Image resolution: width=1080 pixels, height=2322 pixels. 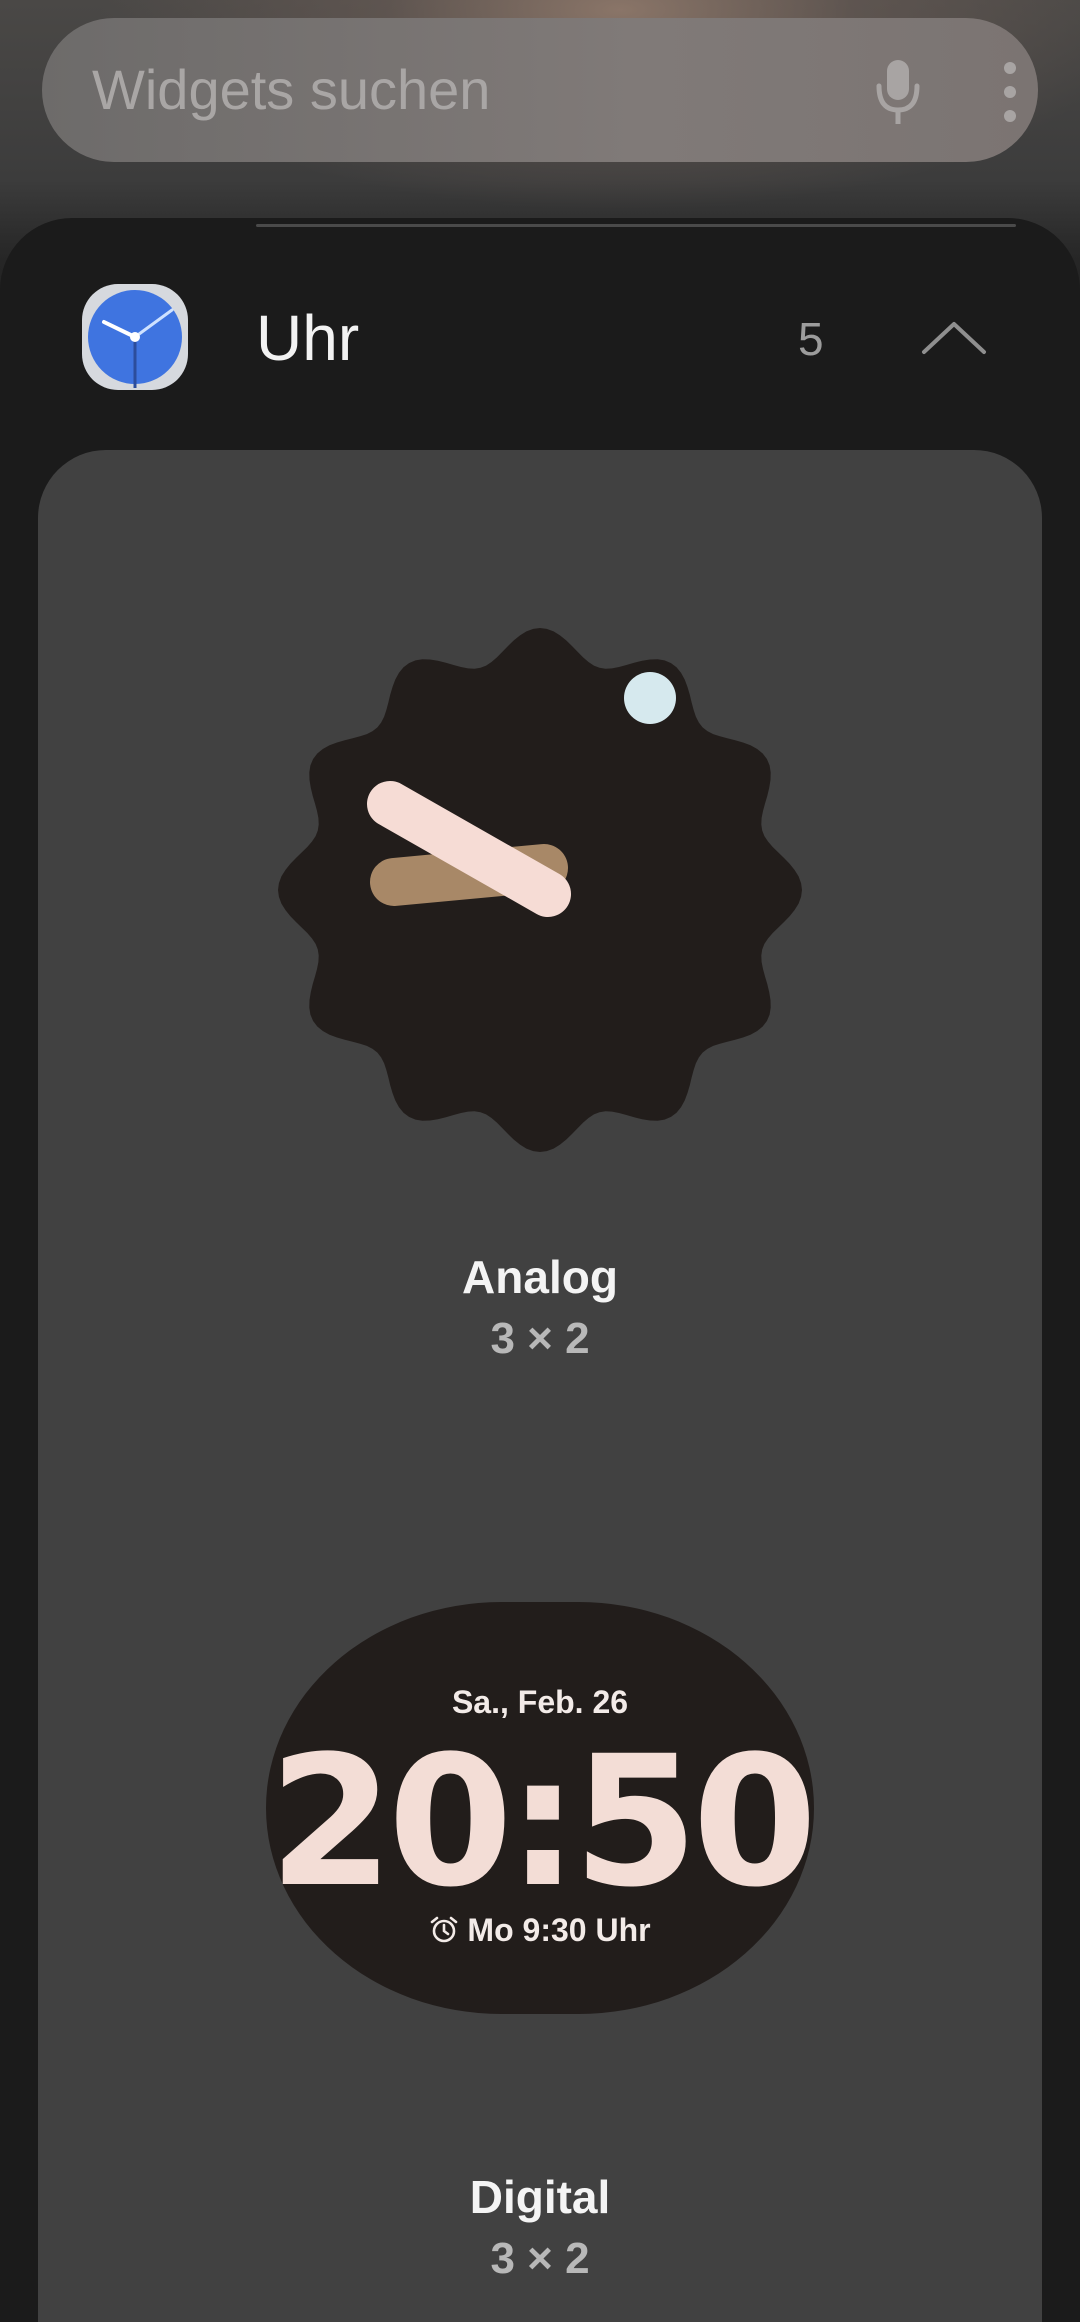 What do you see at coordinates (559, 1930) in the screenshot?
I see `alarm-text: Mo 9:30 Uhr` at bounding box center [559, 1930].